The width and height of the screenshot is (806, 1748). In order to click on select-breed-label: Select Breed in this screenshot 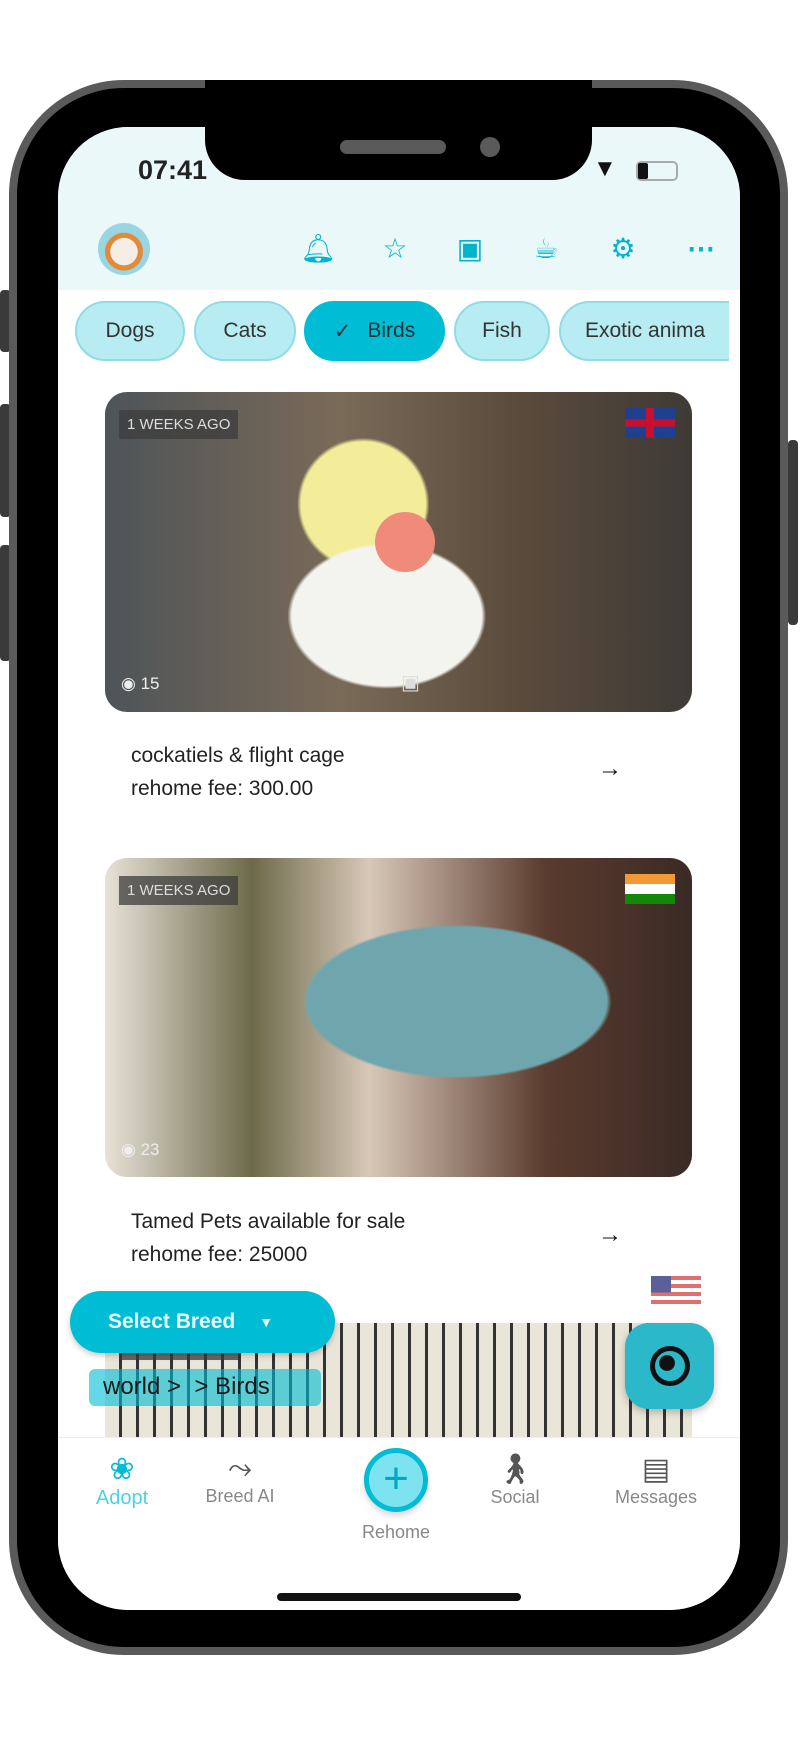, I will do `click(172, 1321)`.